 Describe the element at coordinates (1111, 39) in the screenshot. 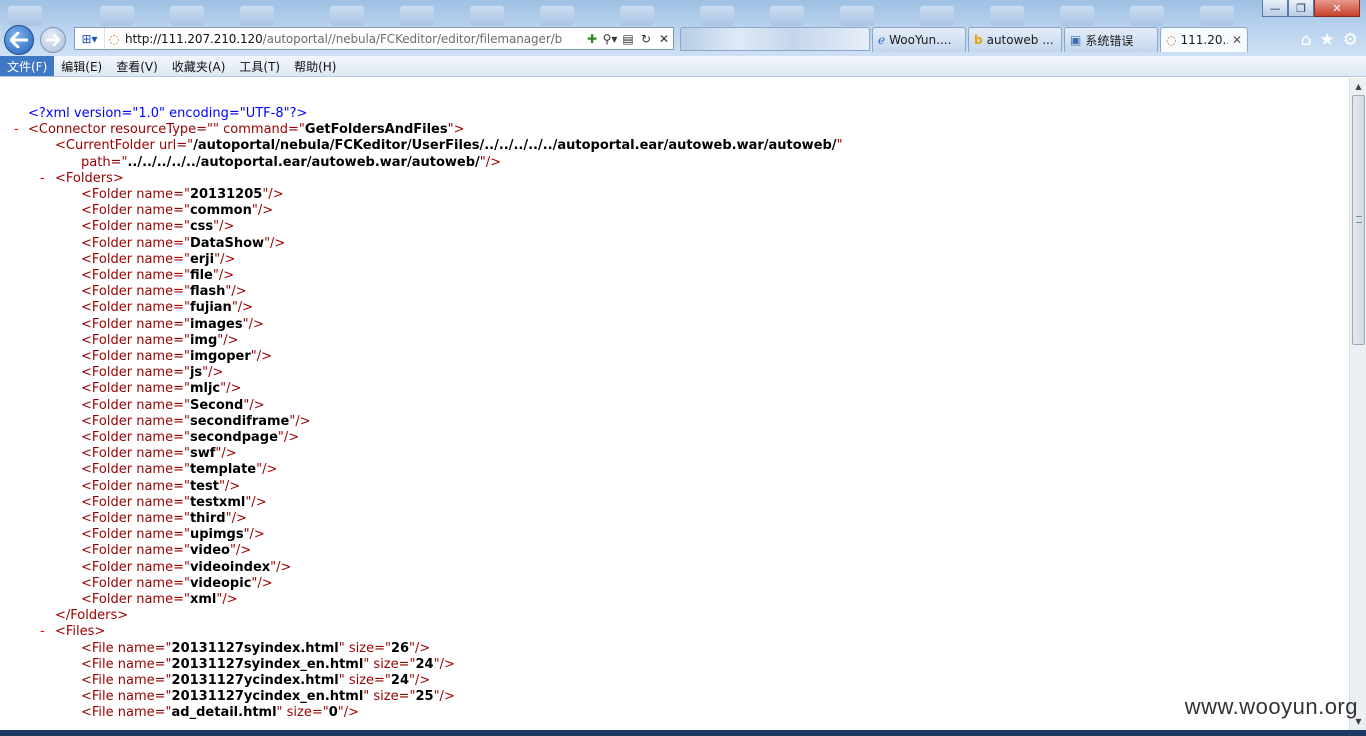

I see `tab-system-error: ▣ 系统错误` at that location.